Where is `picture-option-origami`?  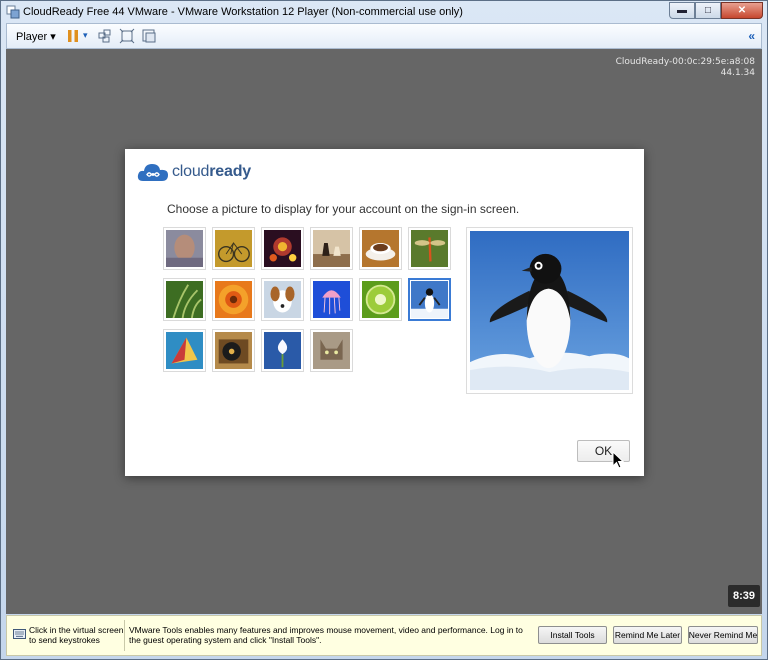
picture-option-origami is located at coordinates (184, 350).